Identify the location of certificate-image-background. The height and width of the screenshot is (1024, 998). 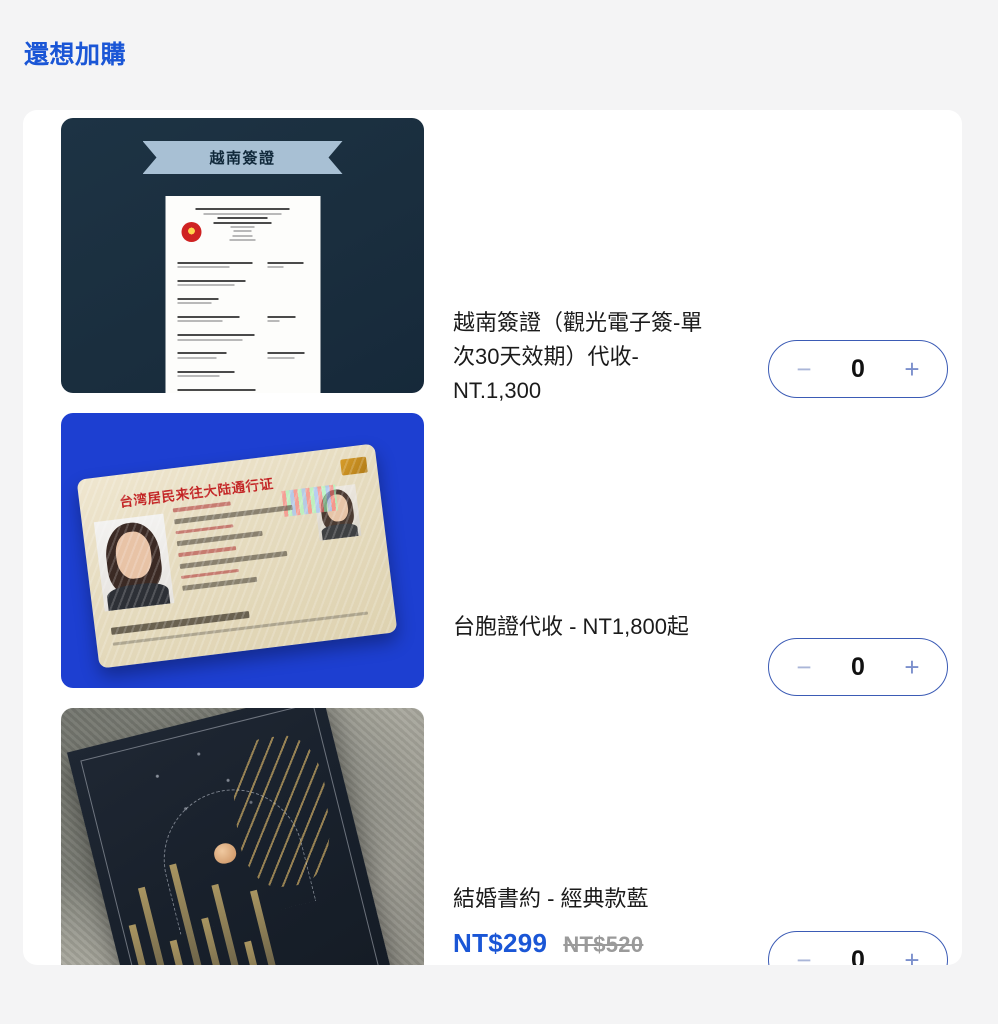
(242, 836).